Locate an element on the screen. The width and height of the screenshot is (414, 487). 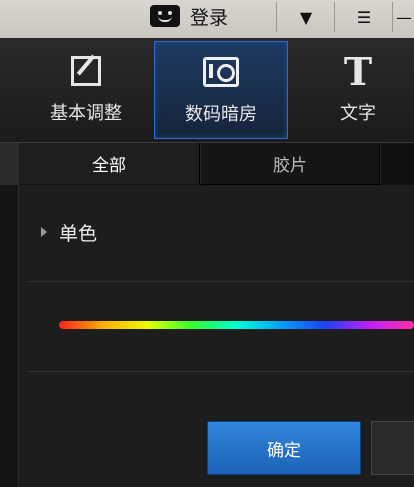
menu-down-icon: ☰ is located at coordinates (364, 17).